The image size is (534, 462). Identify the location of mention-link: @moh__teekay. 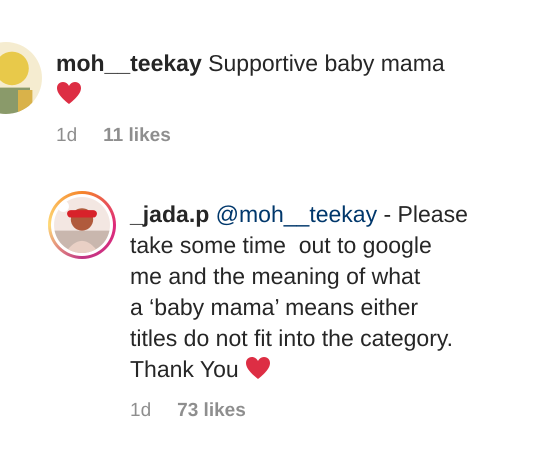
(297, 214).